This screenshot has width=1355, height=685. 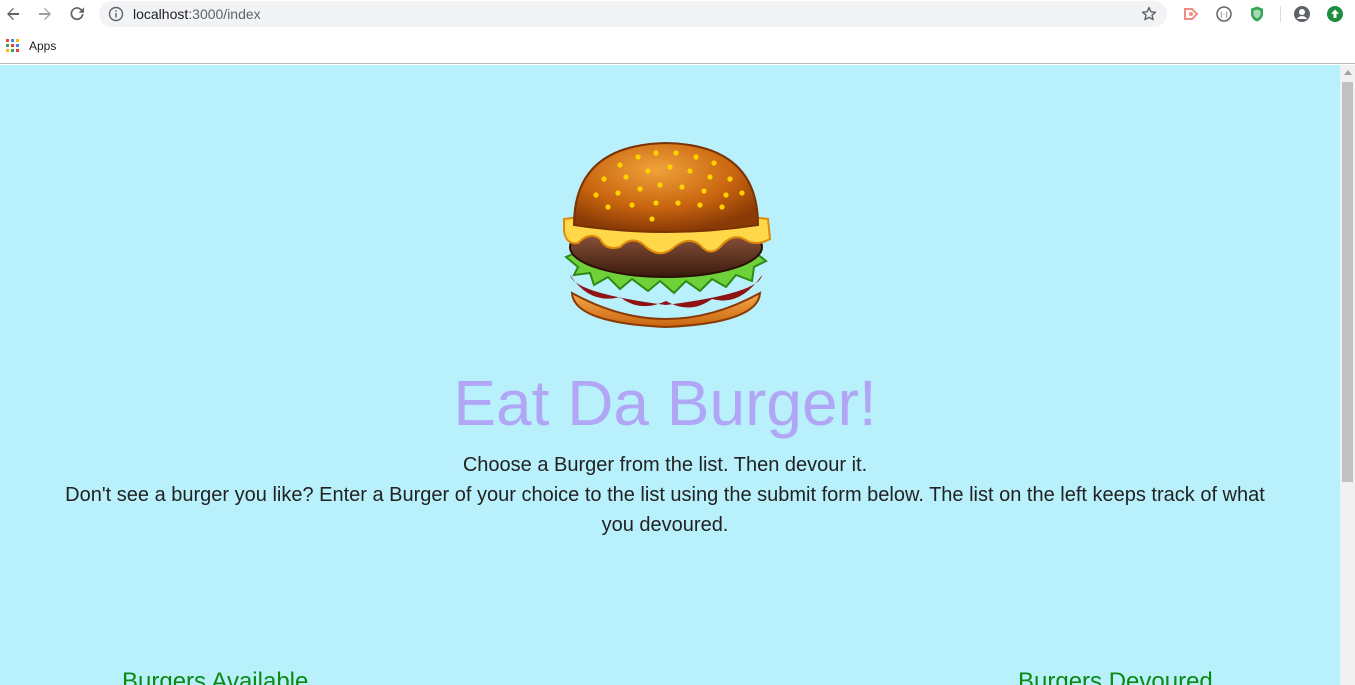 I want to click on page-title: Eat Da Burger!, so click(x=665, y=403).